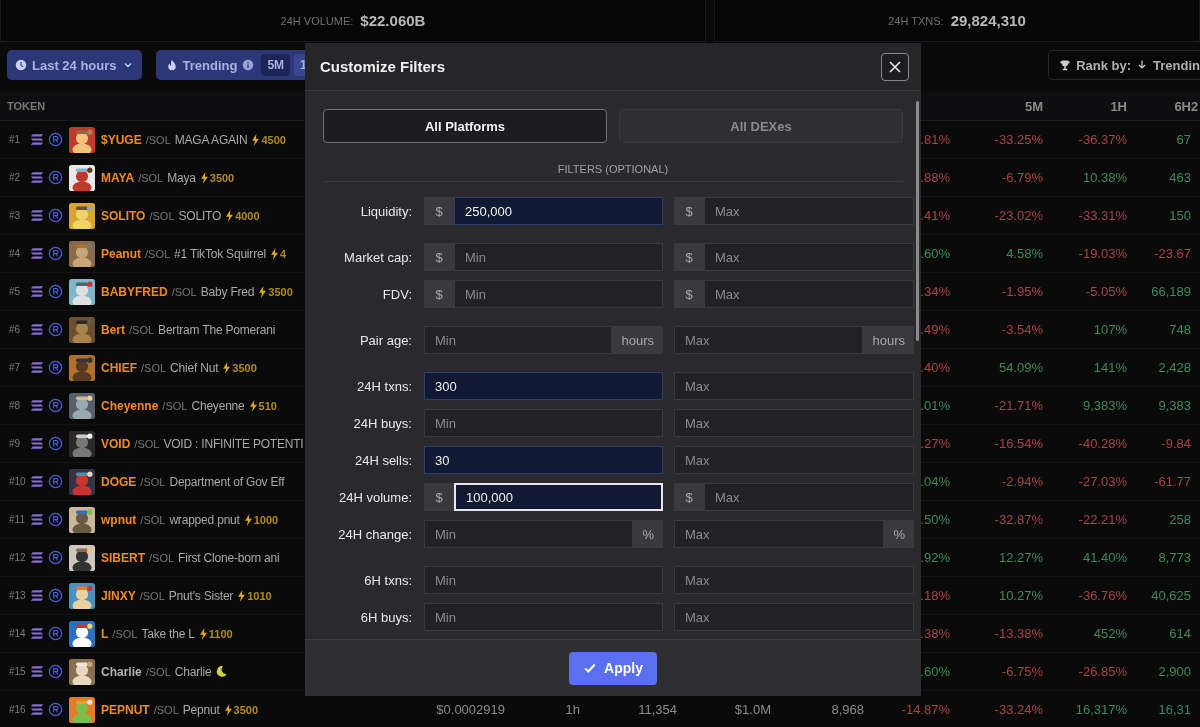 The height and width of the screenshot is (727, 1200). What do you see at coordinates (558, 497) in the screenshot?
I see `filter-field: 100,000` at bounding box center [558, 497].